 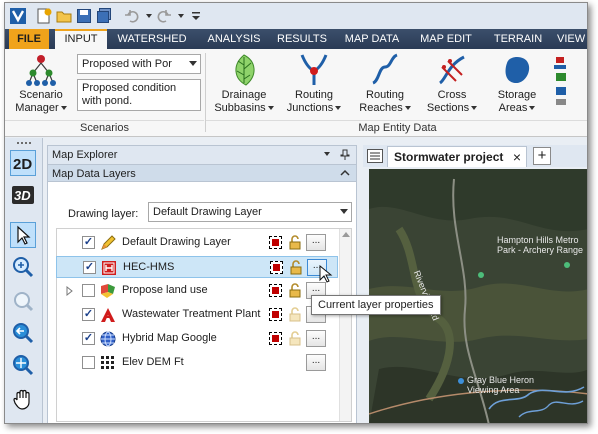 I want to click on save-icon, so click(x=84, y=16).